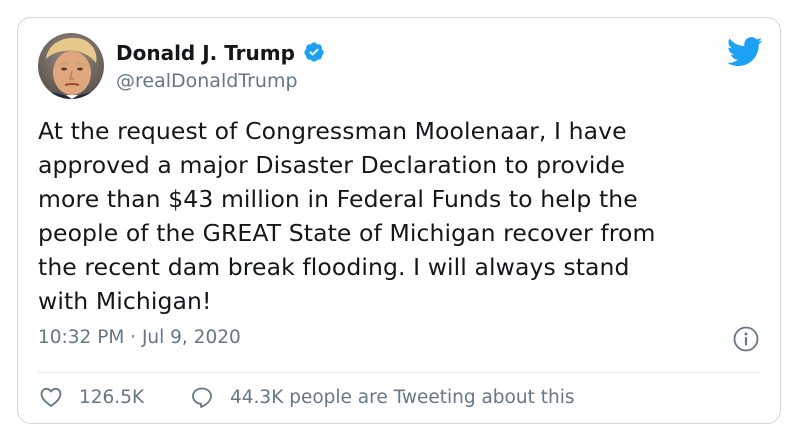 The image size is (800, 442). Describe the element at coordinates (399, 372) in the screenshot. I see `divider` at that location.